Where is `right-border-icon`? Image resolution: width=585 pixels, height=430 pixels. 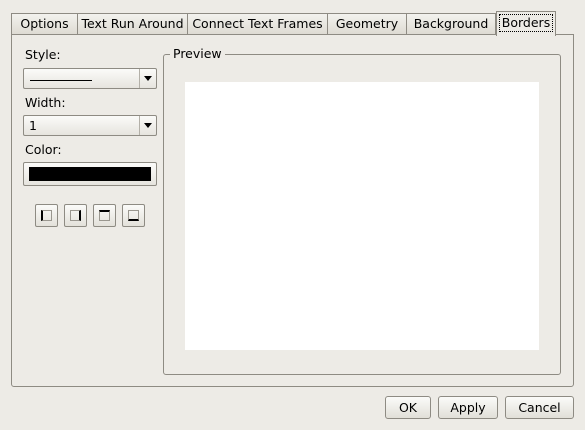
right-border-icon is located at coordinates (75, 215).